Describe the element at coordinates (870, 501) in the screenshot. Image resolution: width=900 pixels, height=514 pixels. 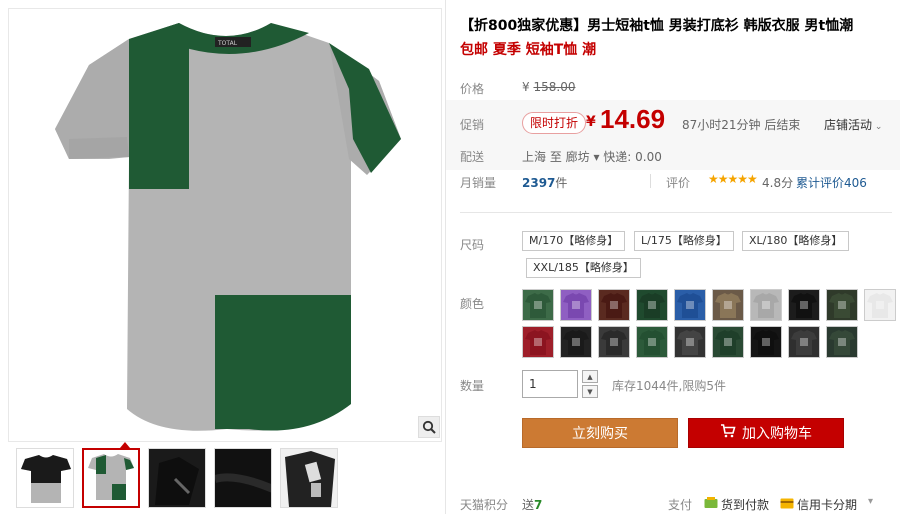
I see `payment-more-icon: ▾` at that location.